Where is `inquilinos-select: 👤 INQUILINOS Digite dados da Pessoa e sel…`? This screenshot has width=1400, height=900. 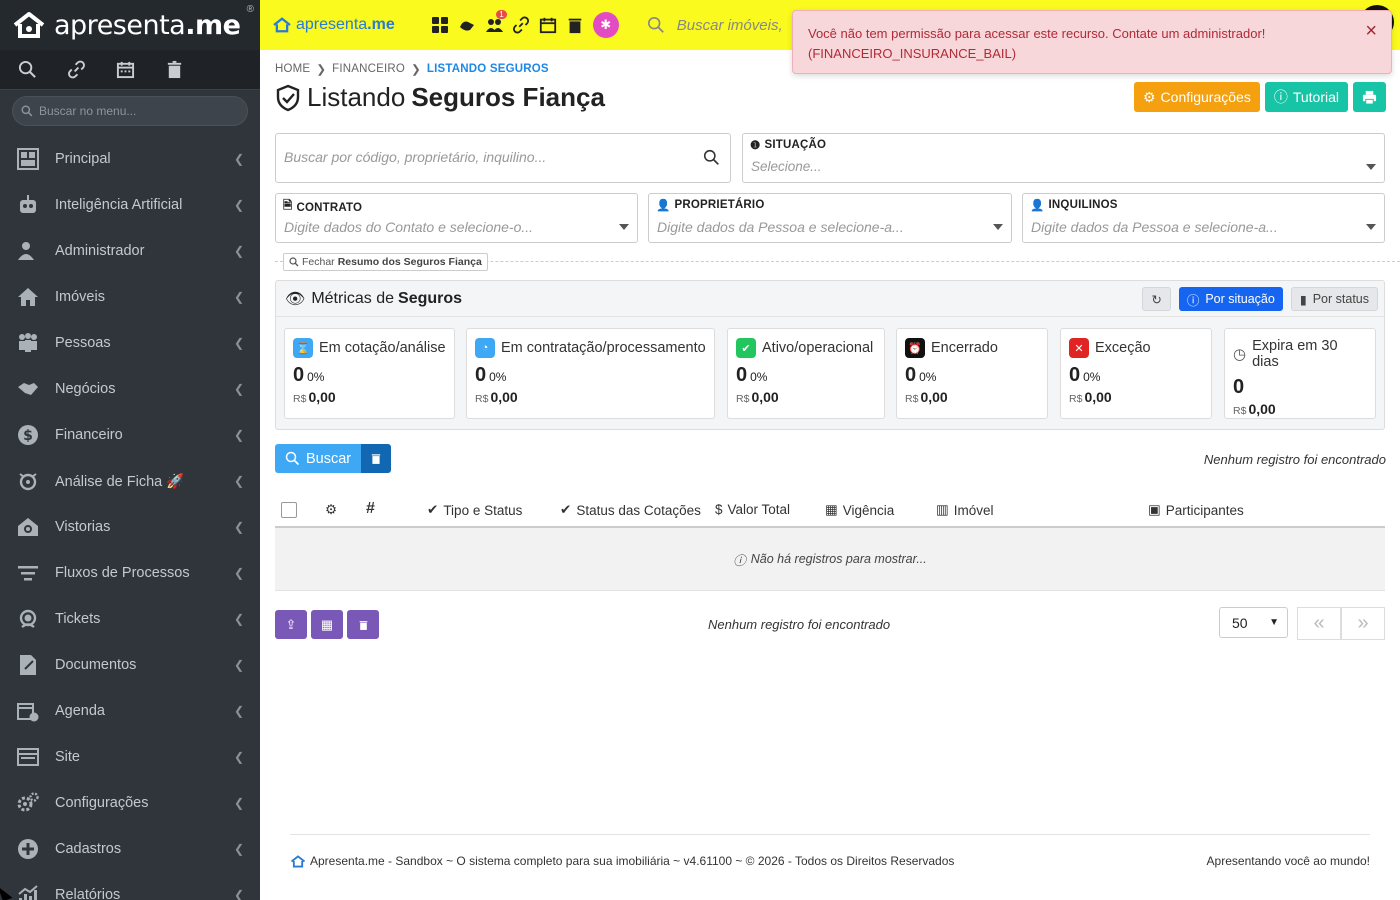 inquilinos-select: 👤 INQUILINOS Digite dados da Pessoa e sel… is located at coordinates (1203, 218).